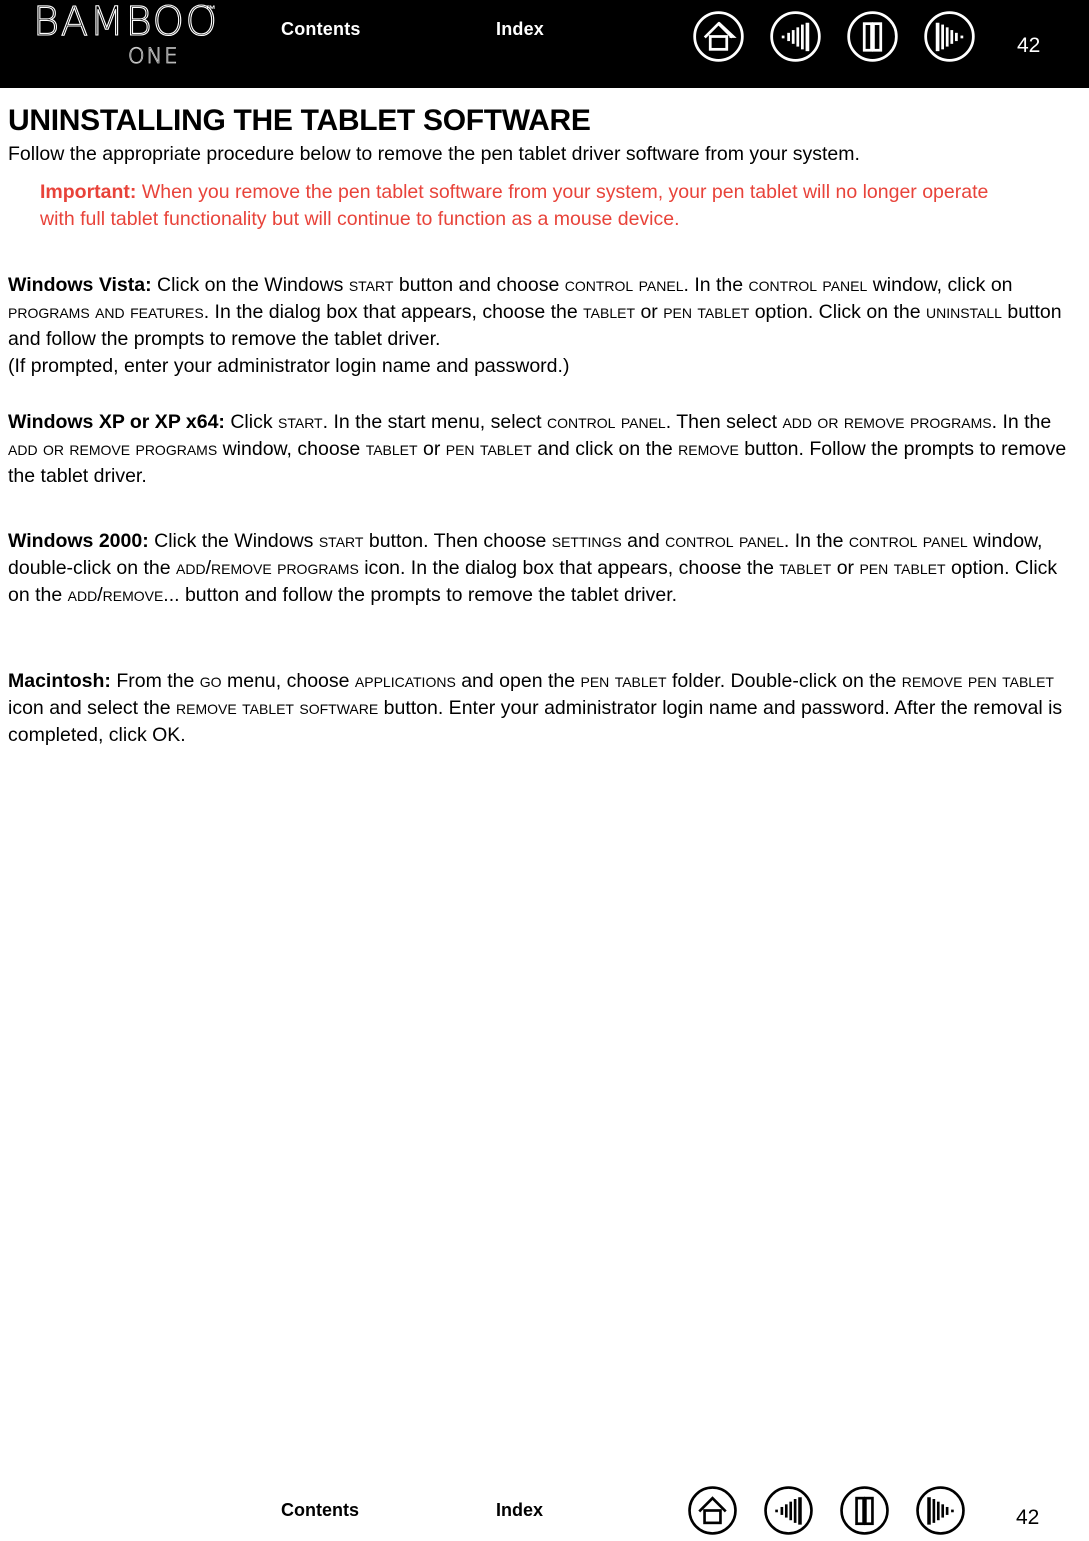 This screenshot has width=1089, height=1541. I want to click on bamboo-one-logo: BAMBOO ™ ONE, so click(130, 37).